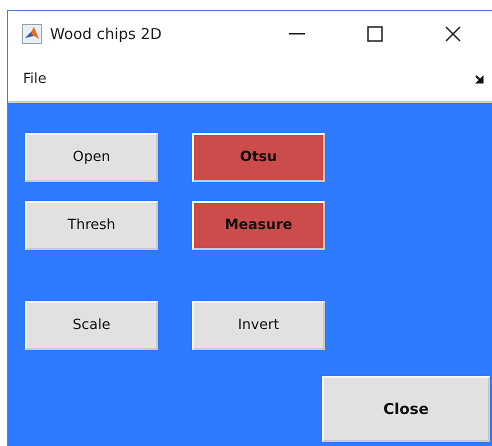 The height and width of the screenshot is (446, 492). What do you see at coordinates (258, 325) in the screenshot?
I see `push-button: Invert` at bounding box center [258, 325].